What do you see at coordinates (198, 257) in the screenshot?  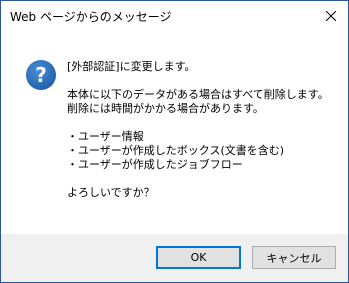 I see `ok-button: OK` at bounding box center [198, 257].